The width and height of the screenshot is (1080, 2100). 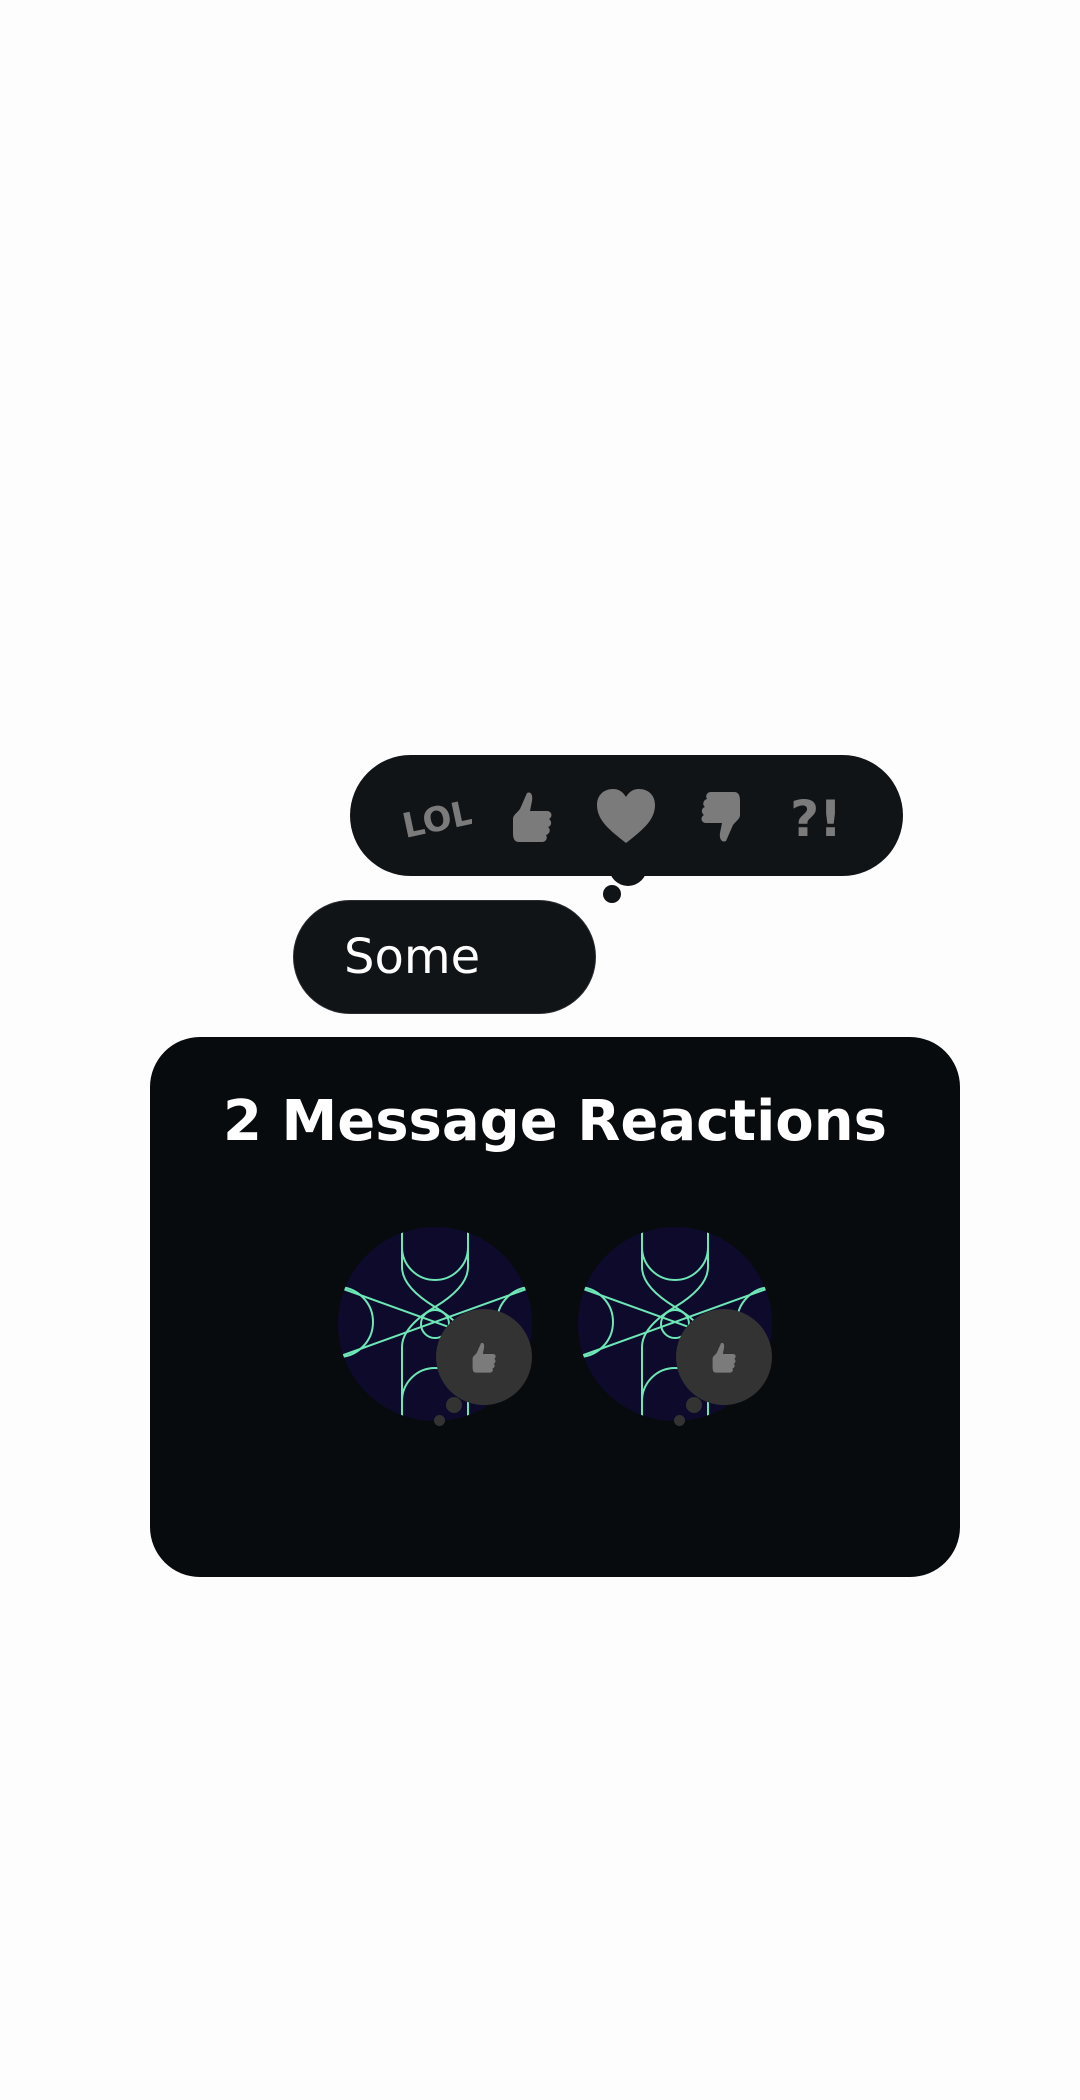 I want to click on picker-tail, so click(x=628, y=874).